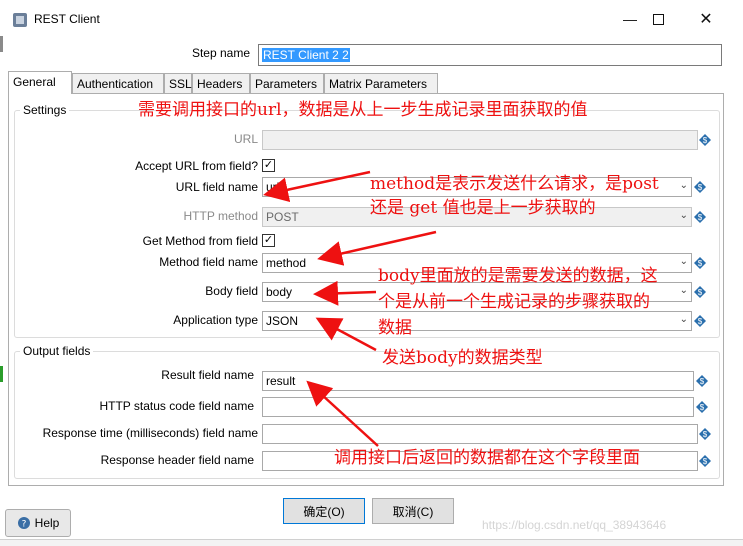  Describe the element at coordinates (377, 248) in the screenshot. I see `arrow-to-method-field` at that location.